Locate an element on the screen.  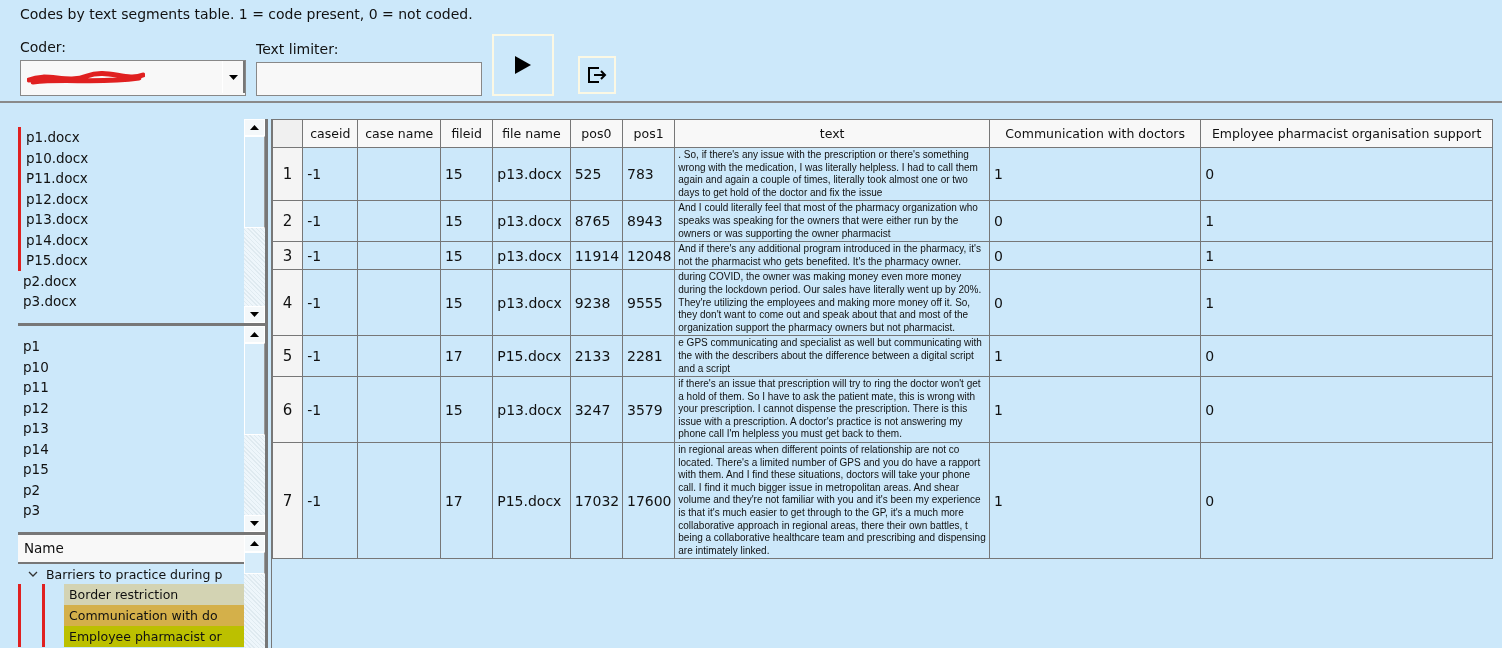
case-list-item: p13 is located at coordinates (131, 428).